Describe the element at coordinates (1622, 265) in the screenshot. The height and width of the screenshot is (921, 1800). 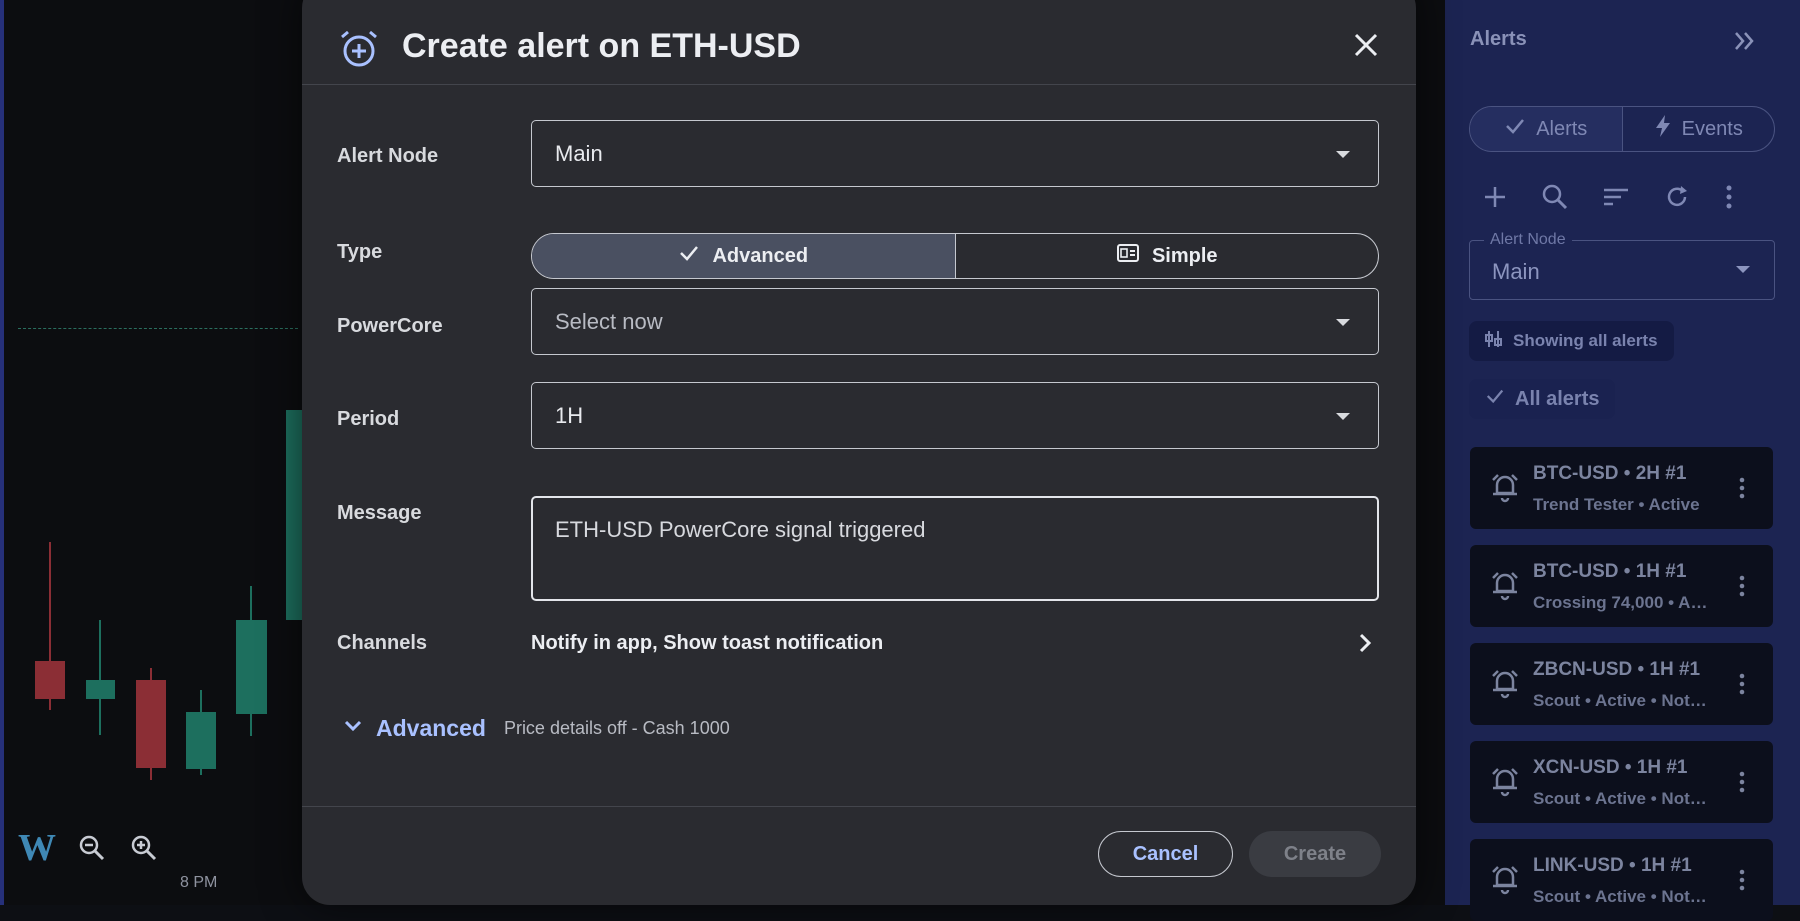
I see `panel-alert-node-select: Alert Node Main` at that location.